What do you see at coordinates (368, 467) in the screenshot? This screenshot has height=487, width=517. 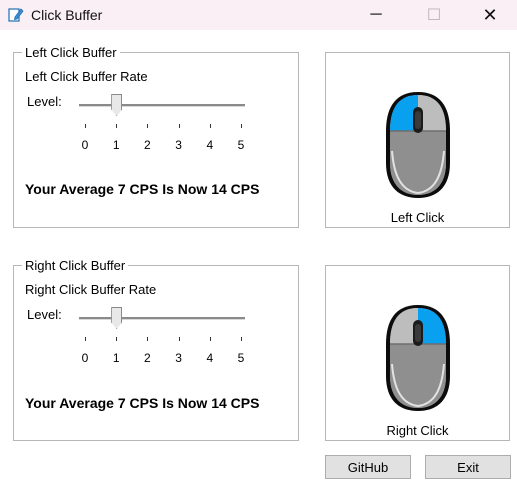 I see `github-button: GitHub` at bounding box center [368, 467].